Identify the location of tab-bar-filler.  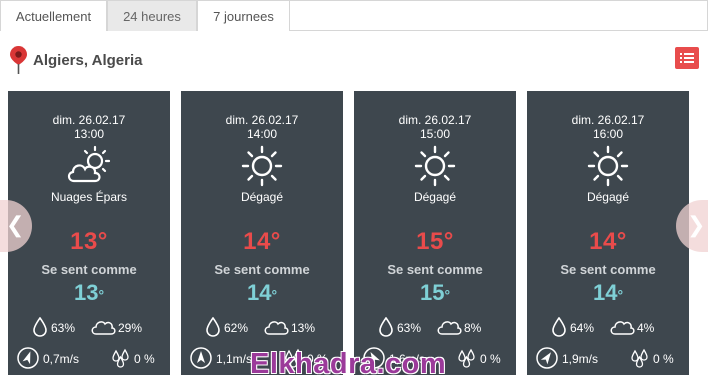
(499, 15).